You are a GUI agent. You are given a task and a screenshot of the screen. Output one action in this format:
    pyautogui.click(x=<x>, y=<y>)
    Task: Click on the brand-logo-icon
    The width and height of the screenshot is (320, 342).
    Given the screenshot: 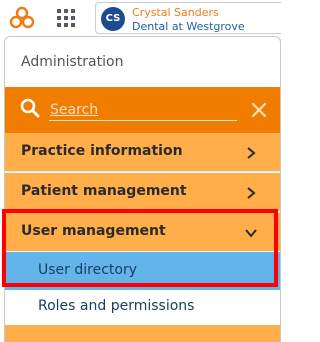 What is the action you would take?
    pyautogui.click(x=22, y=18)
    